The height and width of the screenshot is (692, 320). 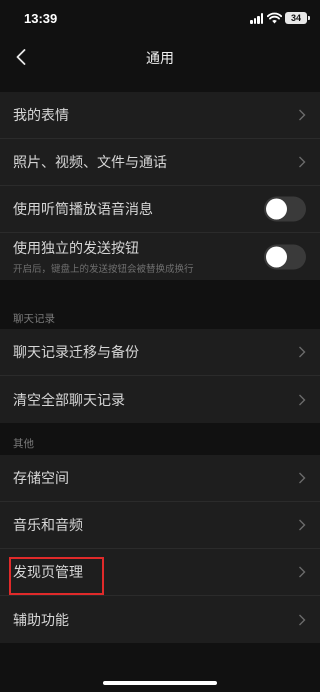 I want to click on clear-all-chat-history-row: 清空全部聊天记录, so click(x=160, y=399).